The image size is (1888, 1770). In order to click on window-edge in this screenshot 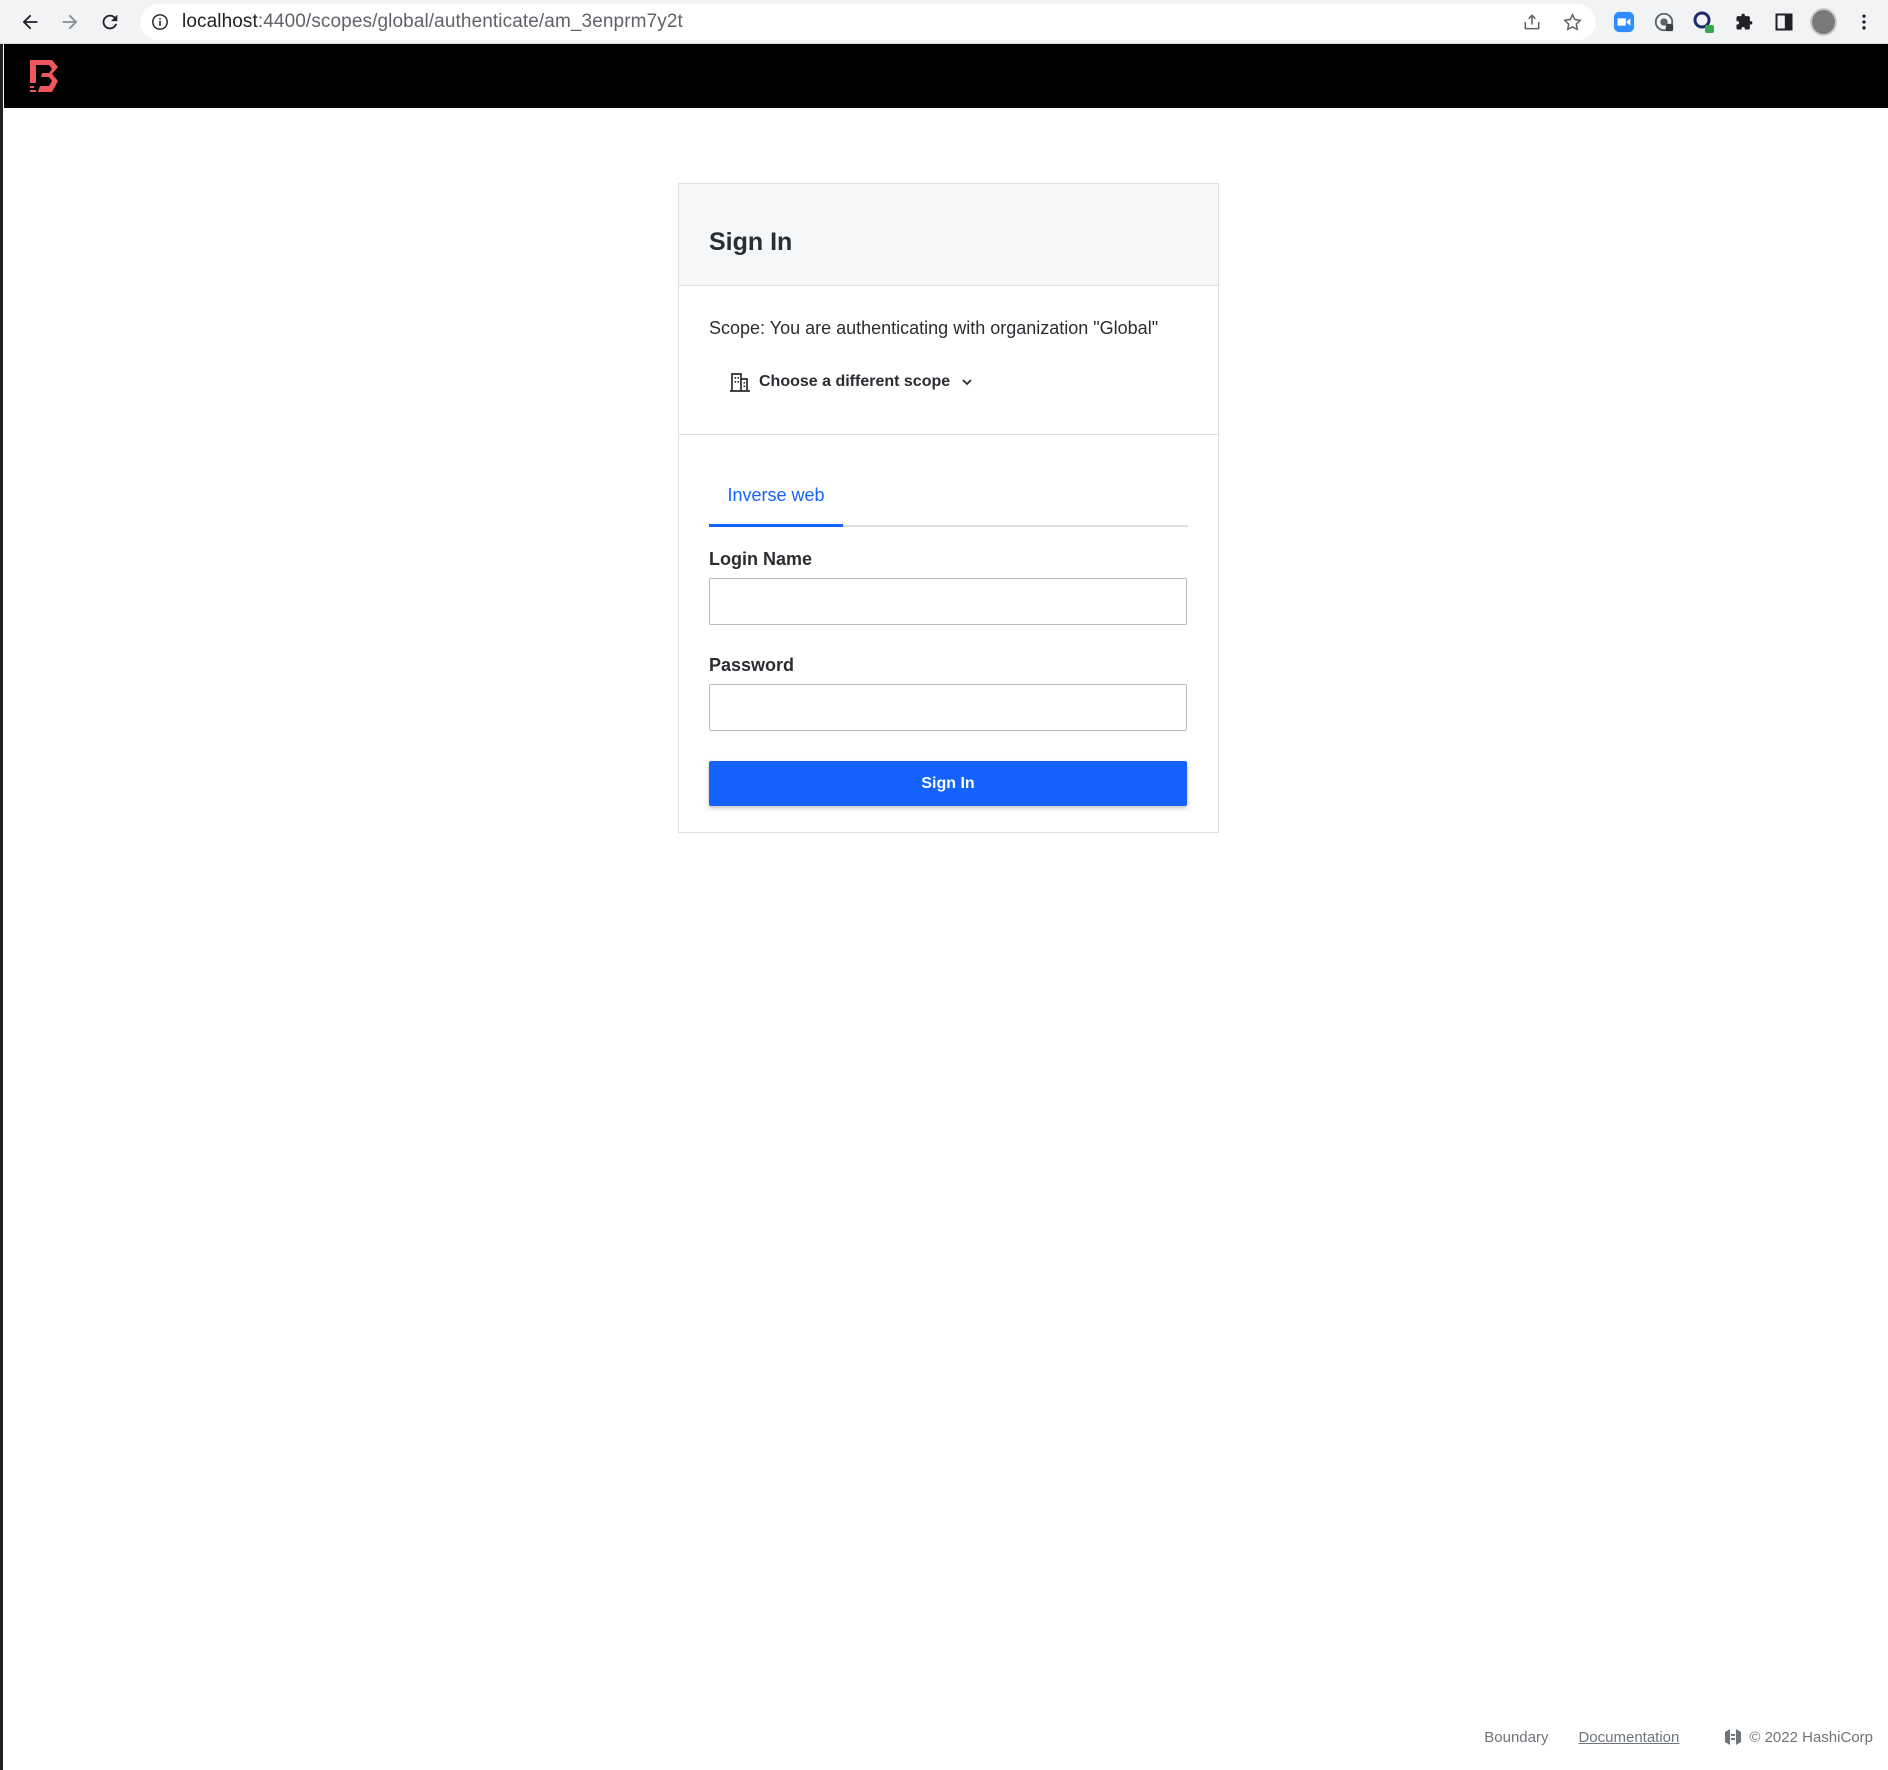, I will do `click(1, 885)`.